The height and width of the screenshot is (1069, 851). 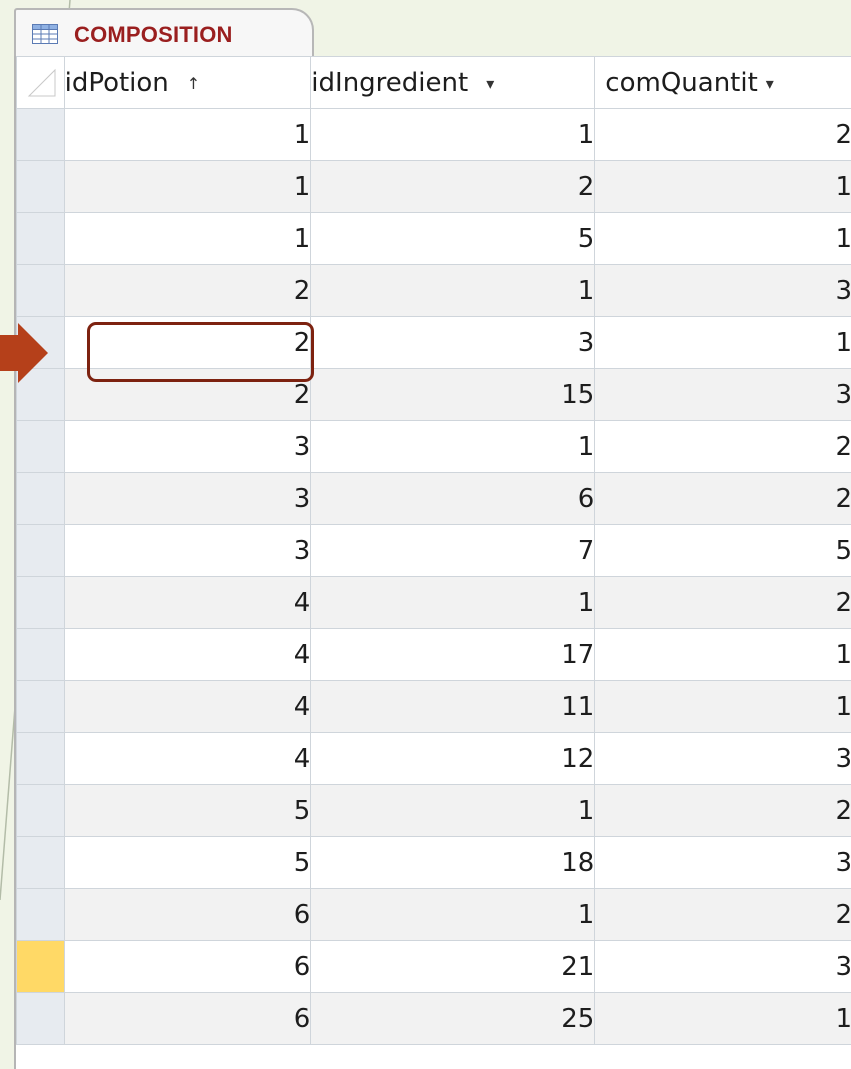 I want to click on table-row: 312, so click(x=433, y=446).